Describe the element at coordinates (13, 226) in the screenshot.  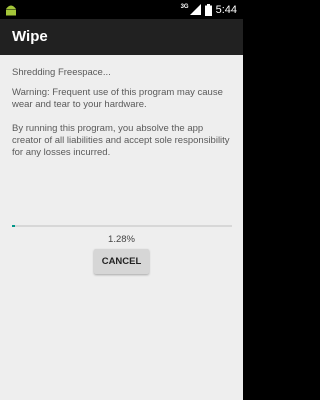
I see `progress-fill` at that location.